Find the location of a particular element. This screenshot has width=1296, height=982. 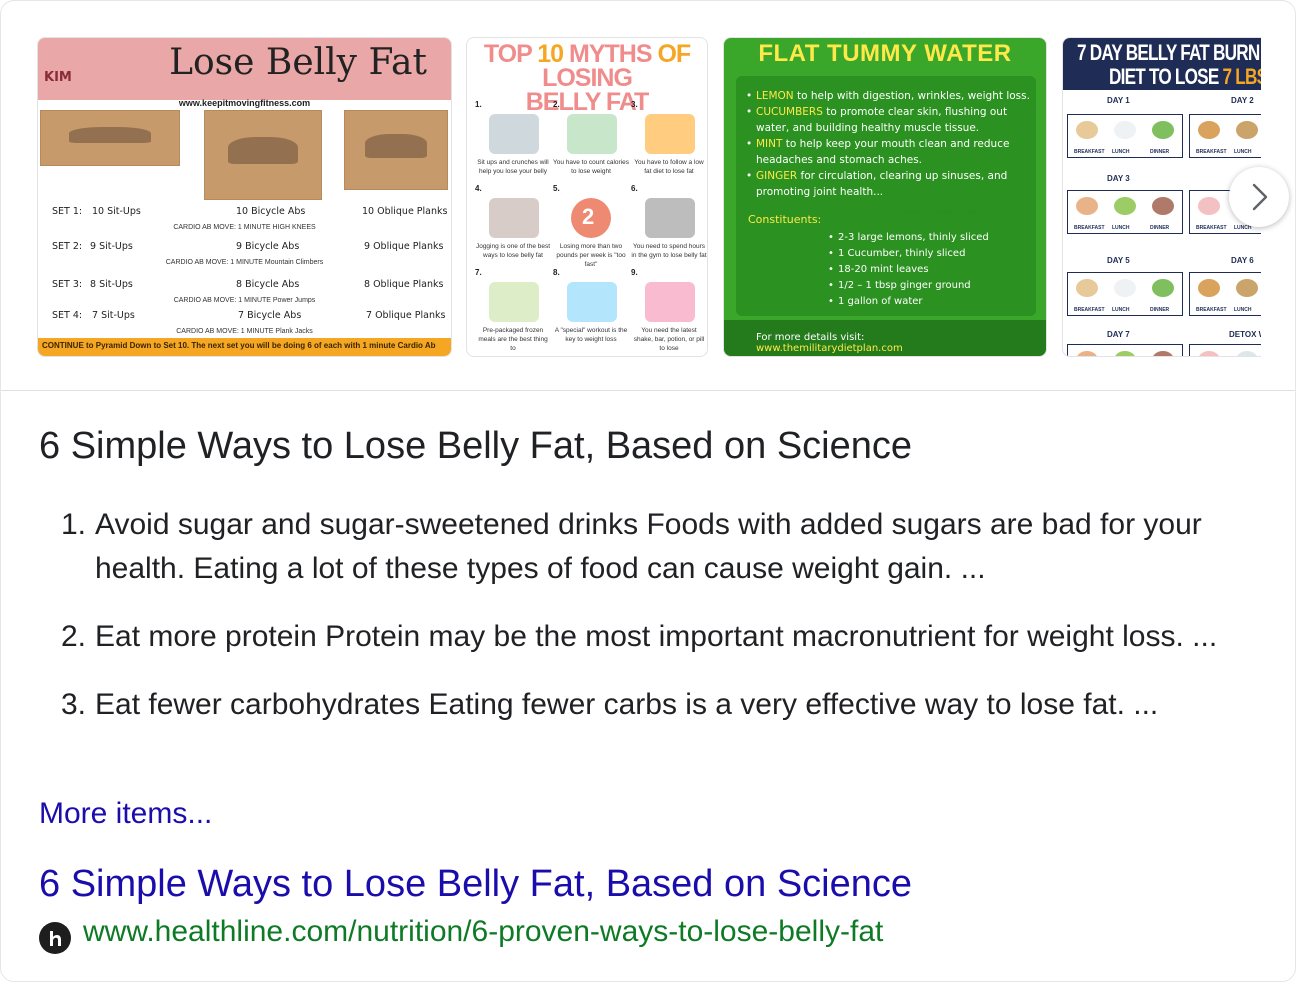

weight-badge: 2 is located at coordinates (588, 216).